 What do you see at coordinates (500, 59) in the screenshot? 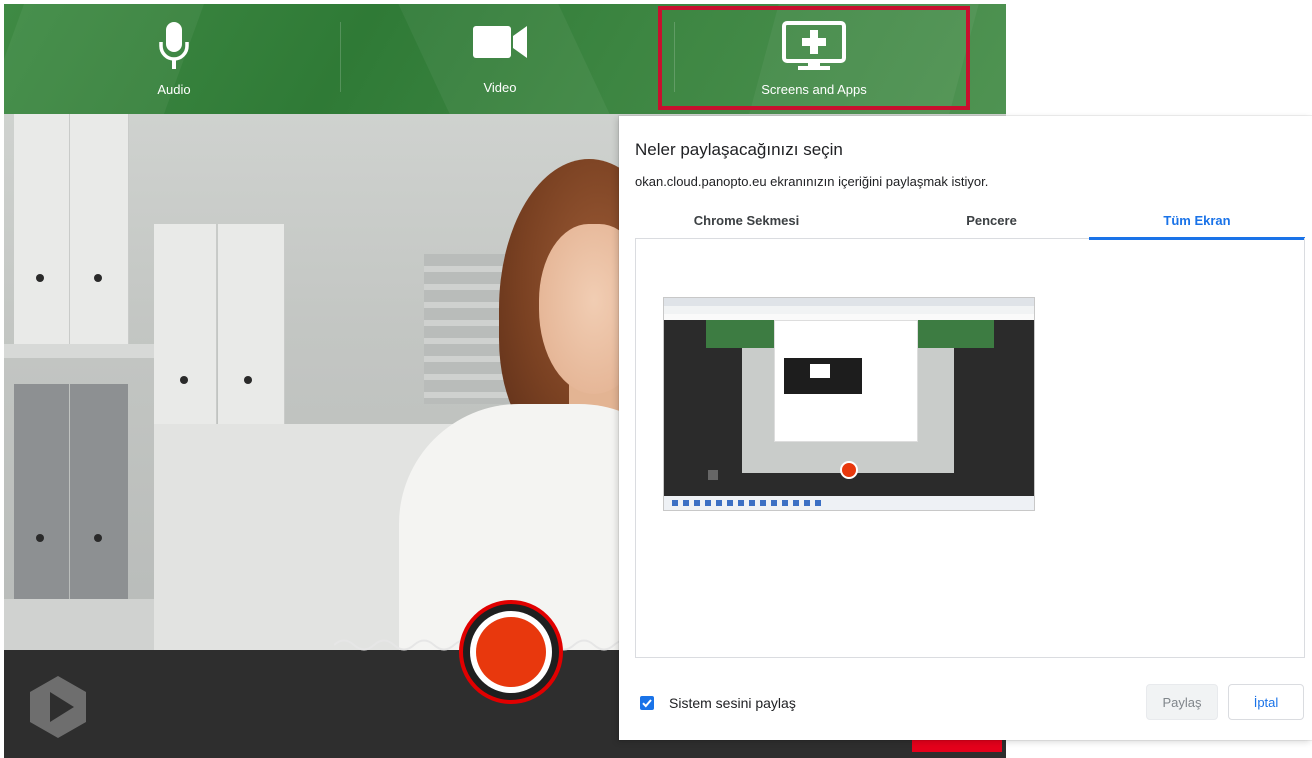
I see `video-source-button: Video` at bounding box center [500, 59].